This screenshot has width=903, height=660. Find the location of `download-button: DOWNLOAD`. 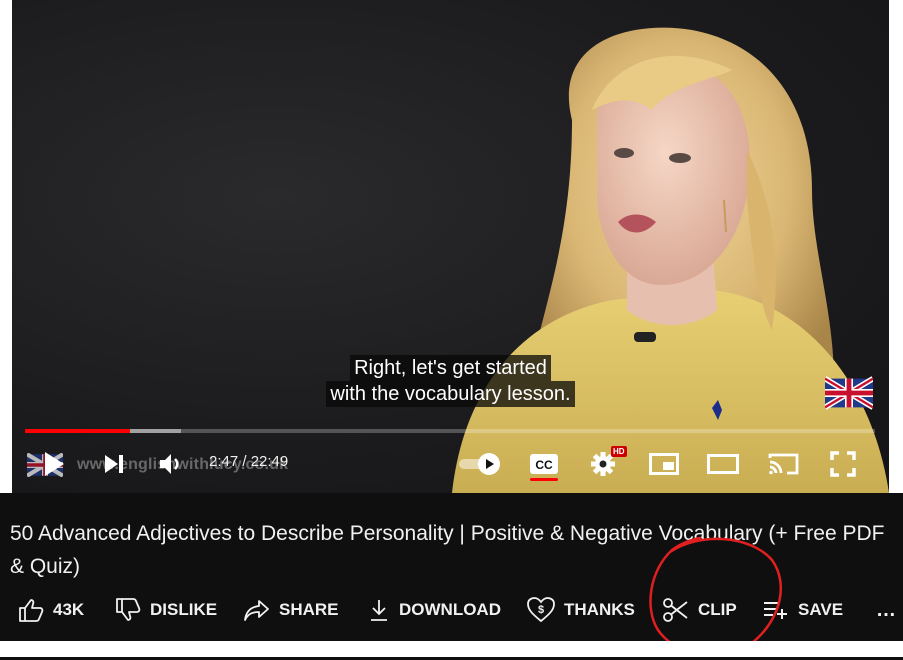

download-button: DOWNLOAD is located at coordinates (434, 610).